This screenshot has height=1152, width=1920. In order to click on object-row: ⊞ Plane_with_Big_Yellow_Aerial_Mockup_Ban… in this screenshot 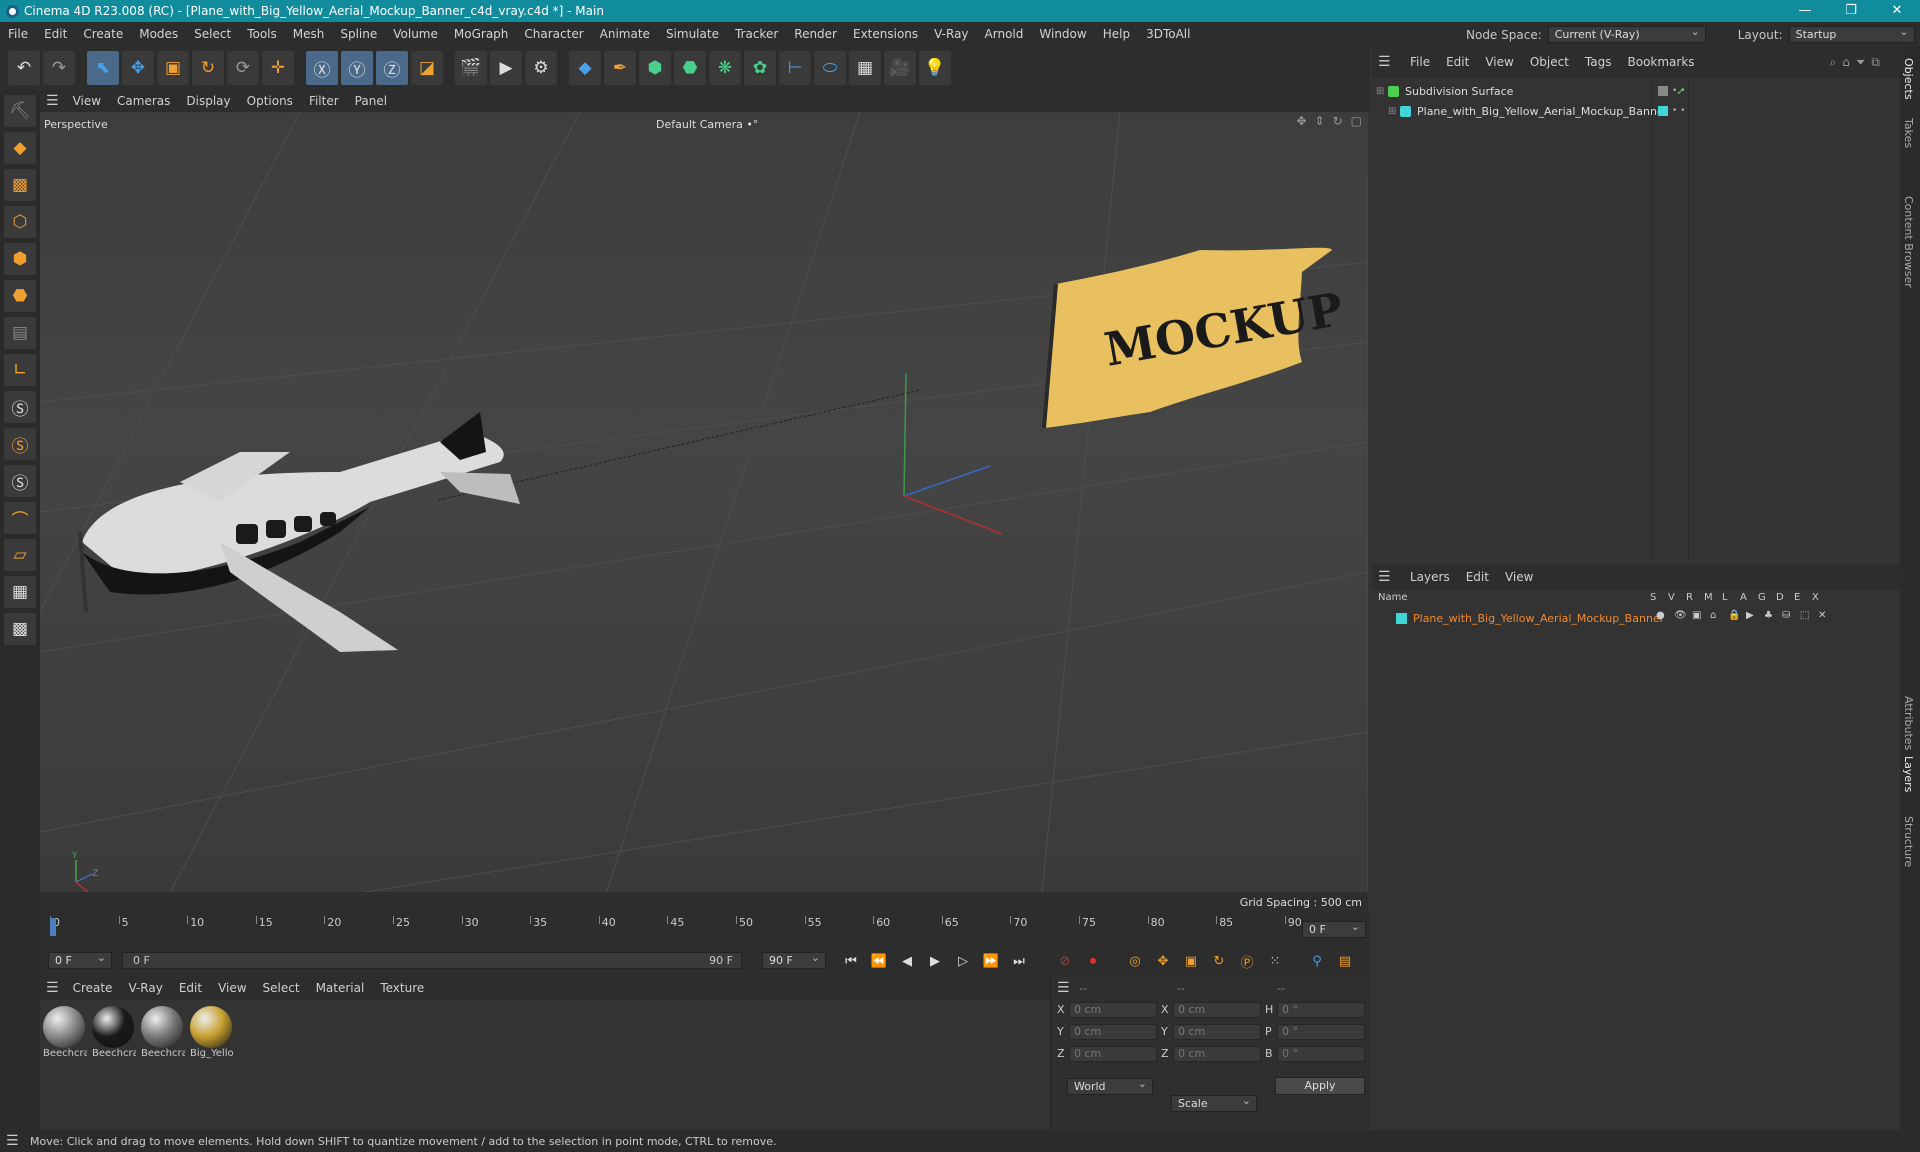, I will do `click(1636, 111)`.